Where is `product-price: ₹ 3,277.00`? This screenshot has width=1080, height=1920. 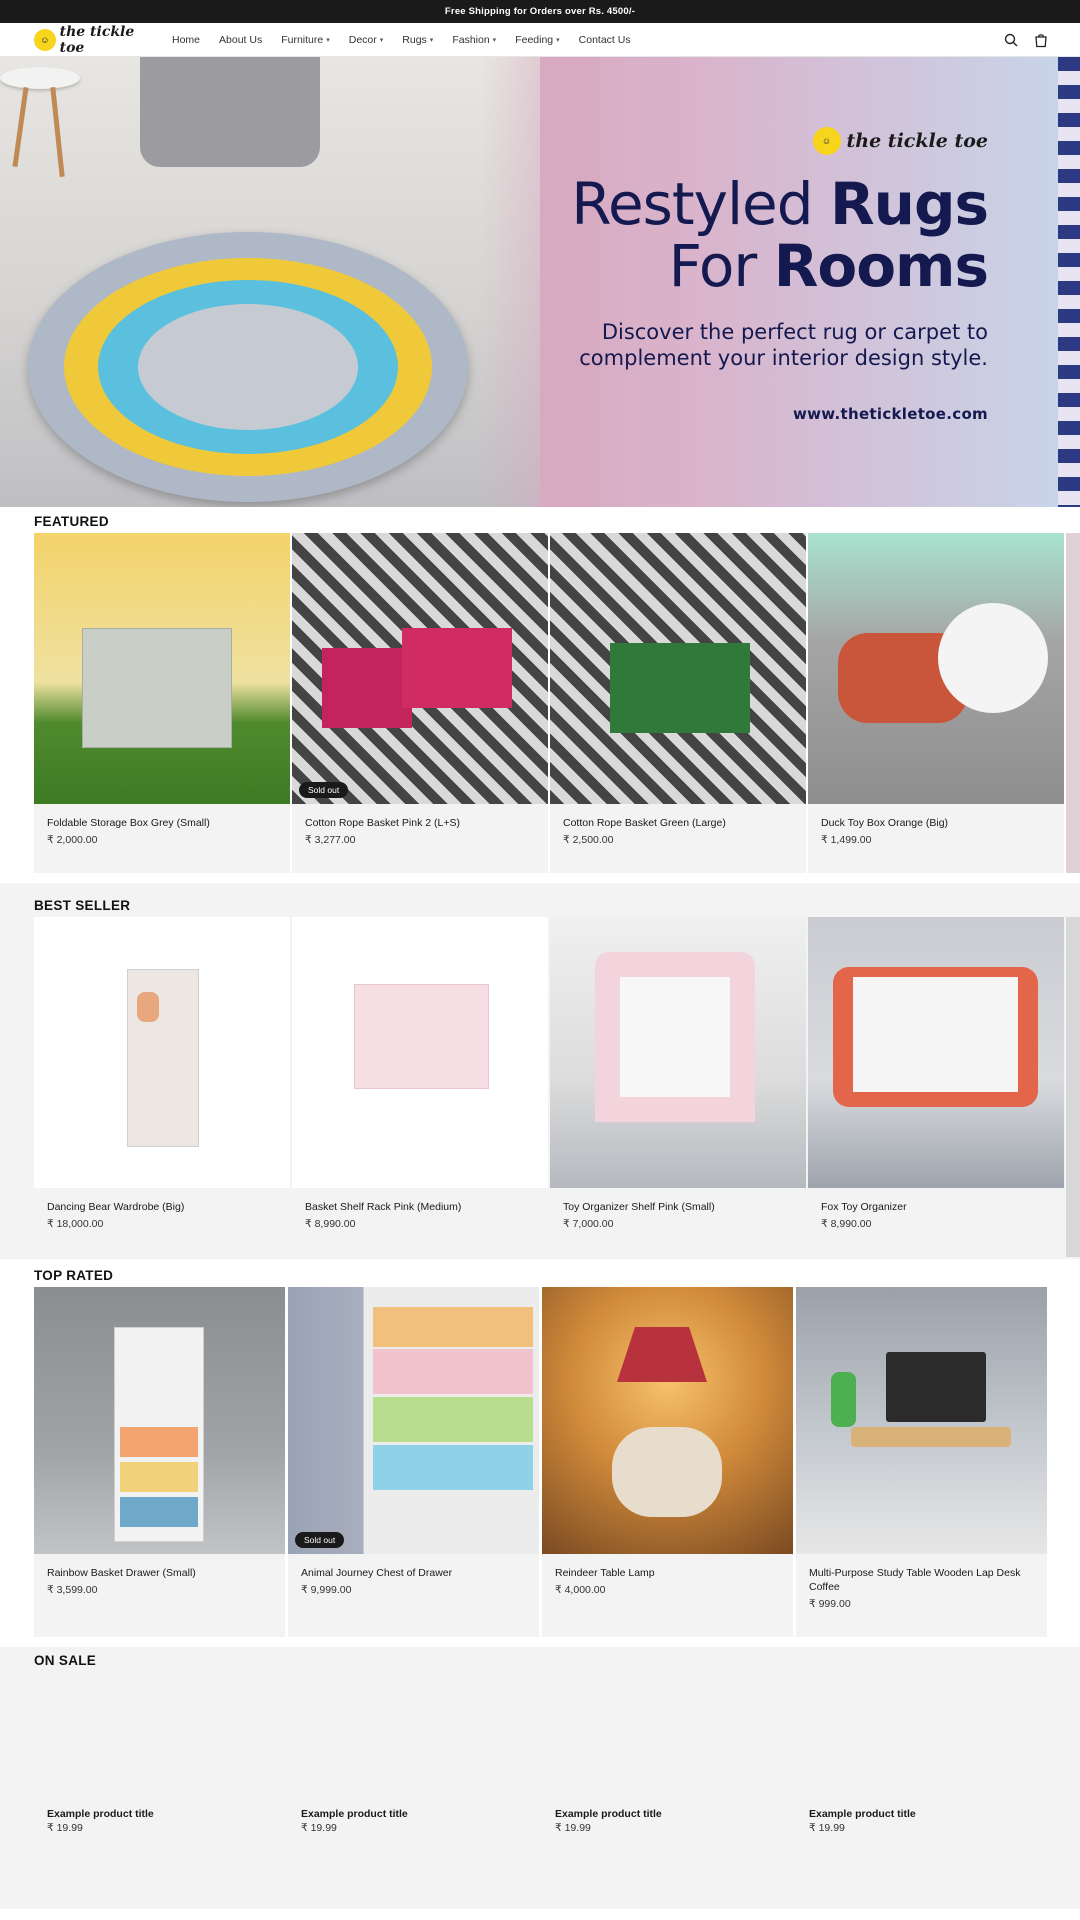
product-price: ₹ 3,277.00 is located at coordinates (330, 840).